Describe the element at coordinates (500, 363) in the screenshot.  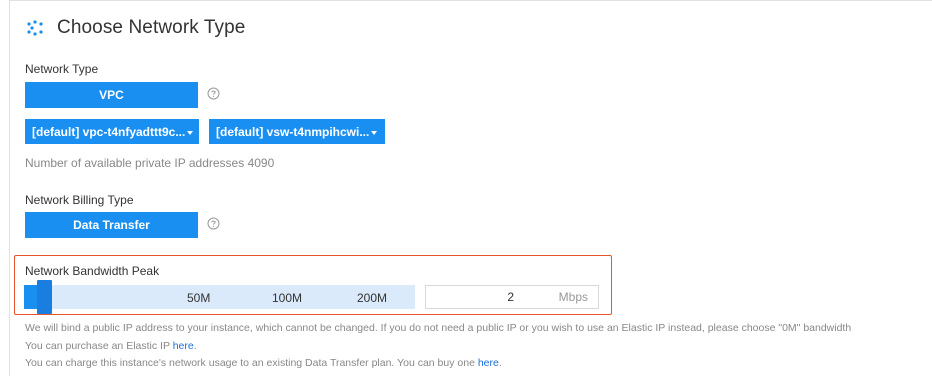
I see `data-transfer-plan-note-end: .` at that location.